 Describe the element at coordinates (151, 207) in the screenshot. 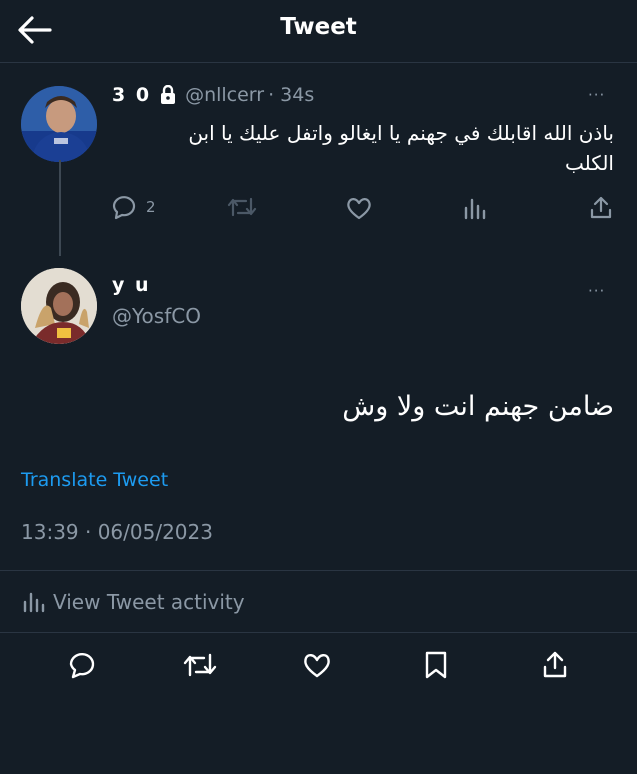

I see `reply-count: 2` at that location.